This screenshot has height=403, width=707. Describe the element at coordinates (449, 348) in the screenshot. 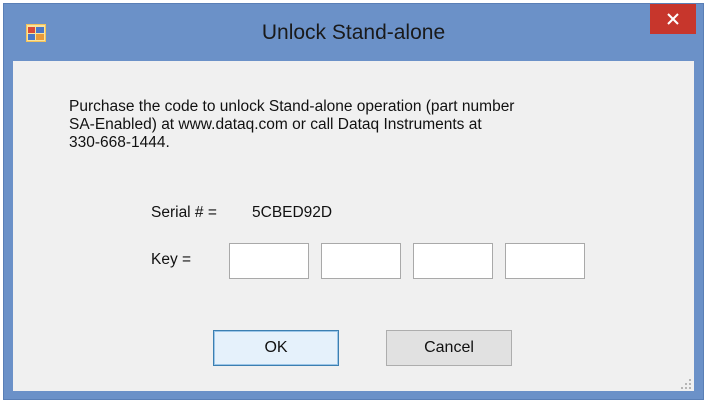

I see `cancel-button: Cancel` at that location.